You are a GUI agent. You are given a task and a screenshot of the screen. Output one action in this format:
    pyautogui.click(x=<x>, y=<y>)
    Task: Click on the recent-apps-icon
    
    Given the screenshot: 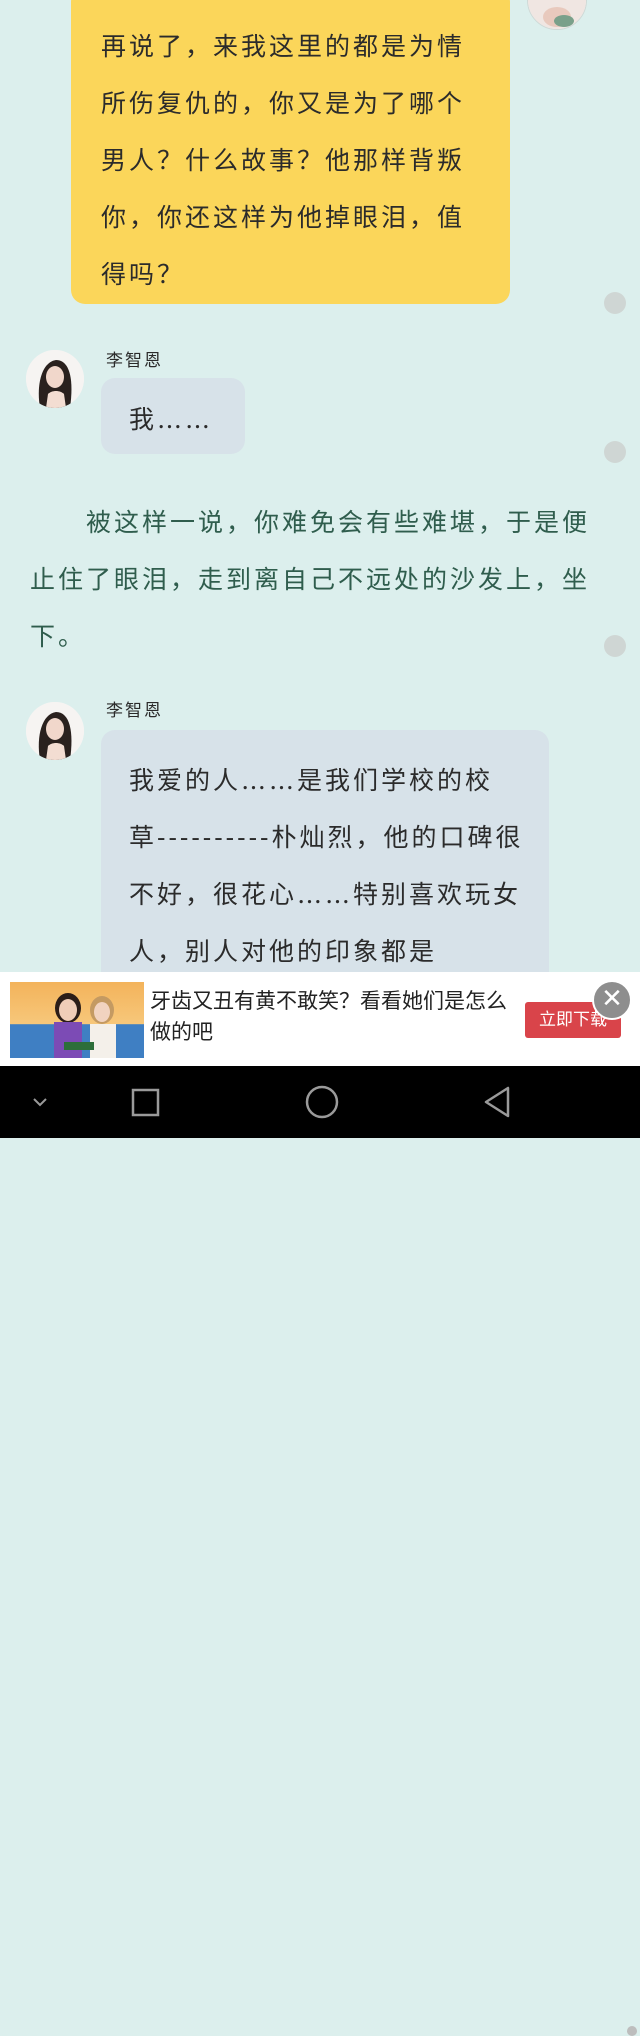 What is the action you would take?
    pyautogui.click(x=146, y=1102)
    